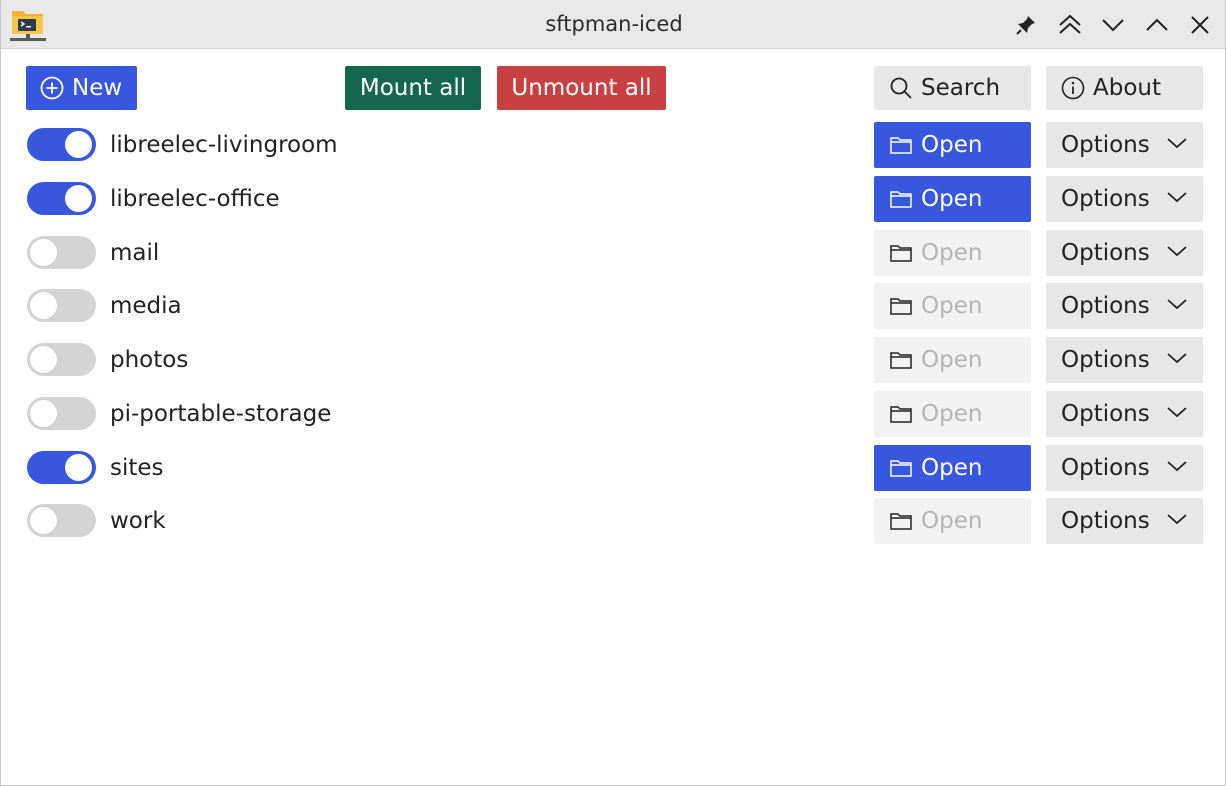  What do you see at coordinates (961, 87) in the screenshot?
I see `search-button-label: Search` at bounding box center [961, 87].